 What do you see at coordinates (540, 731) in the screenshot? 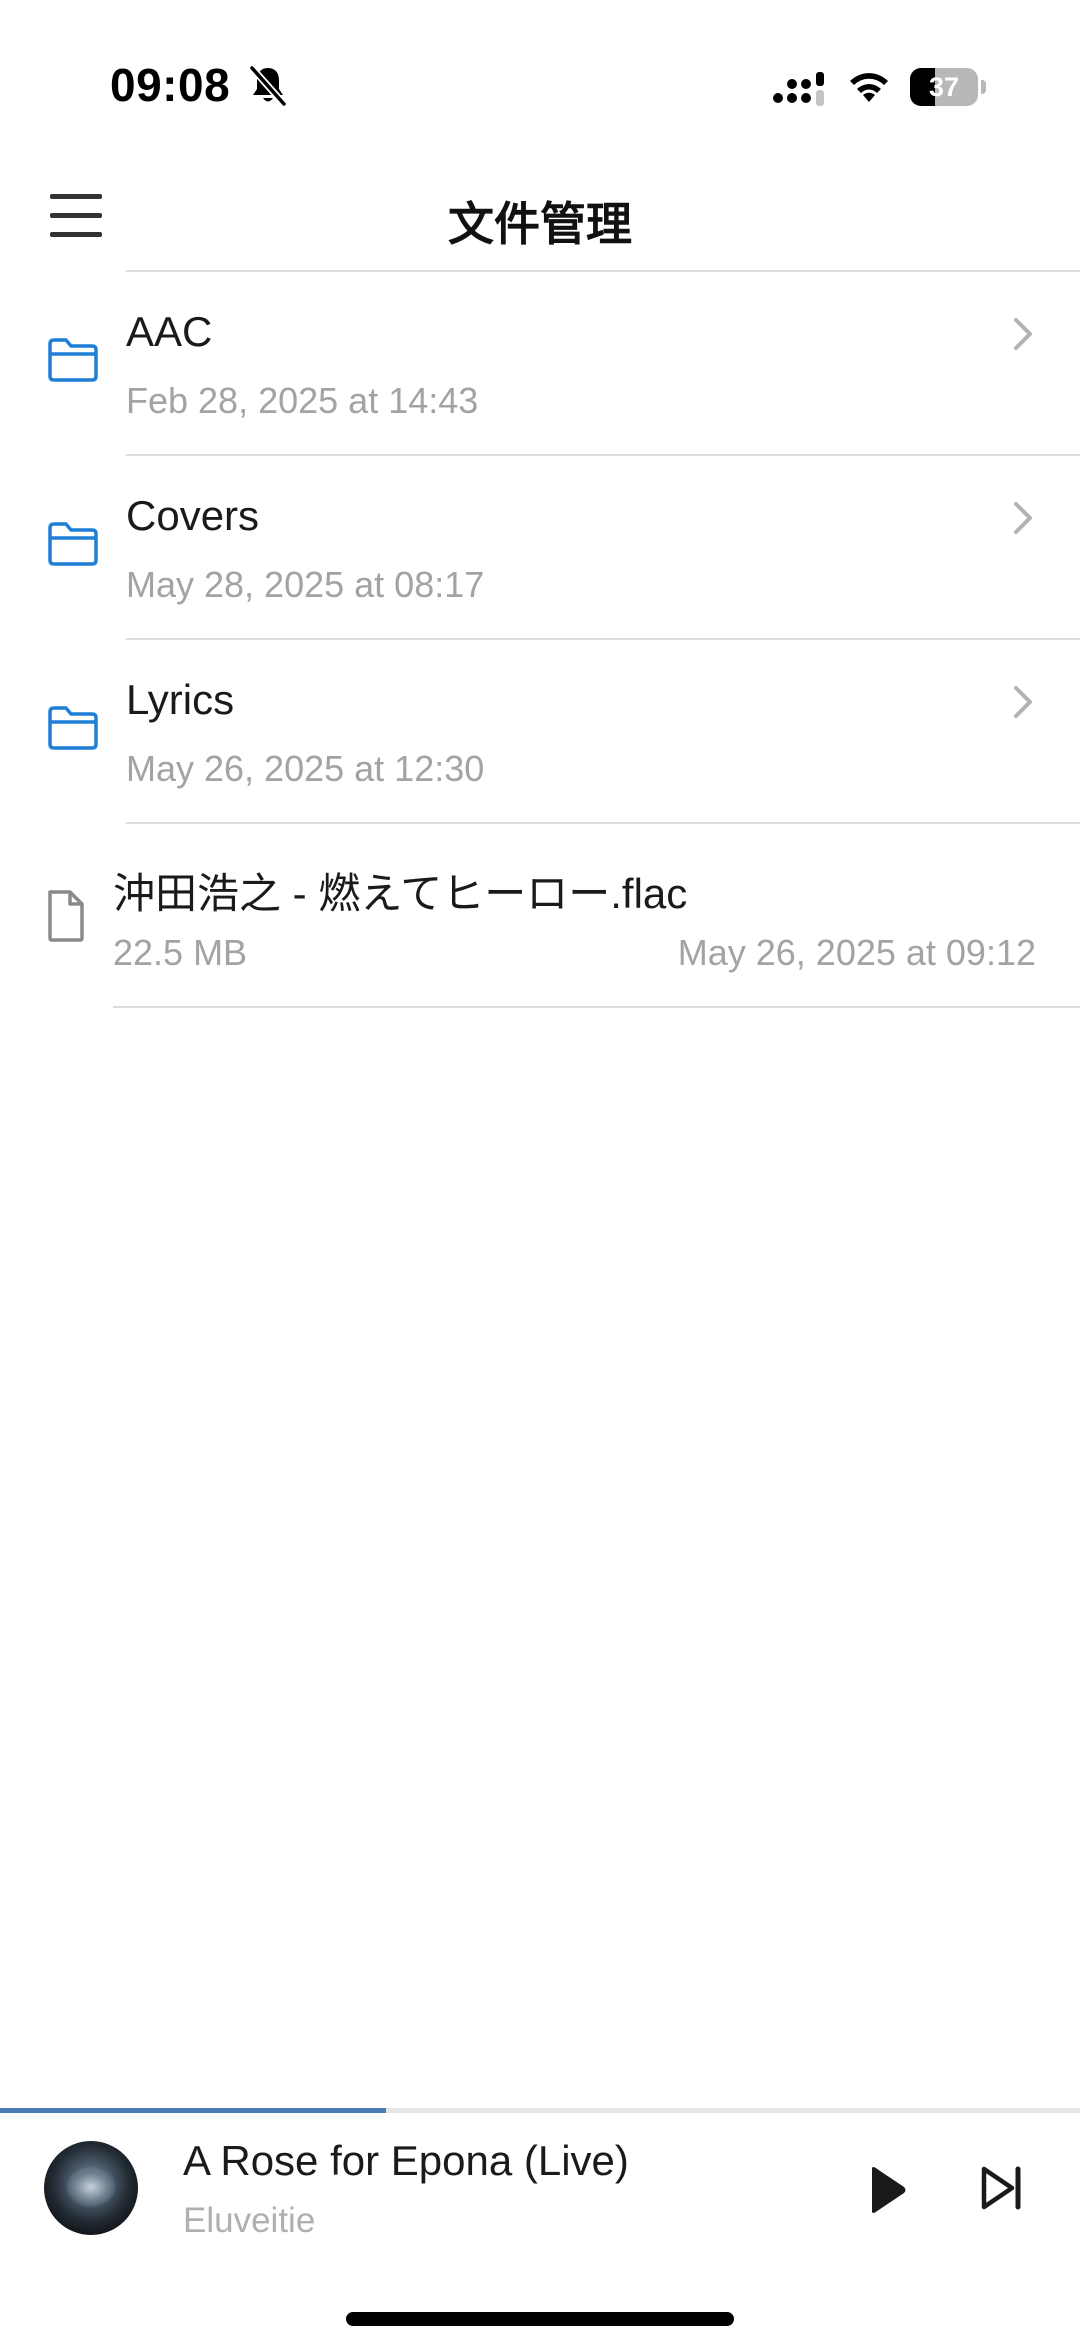
I see `folder-row-lyrics: Lyrics May 26, 2025 at 12:30` at bounding box center [540, 731].